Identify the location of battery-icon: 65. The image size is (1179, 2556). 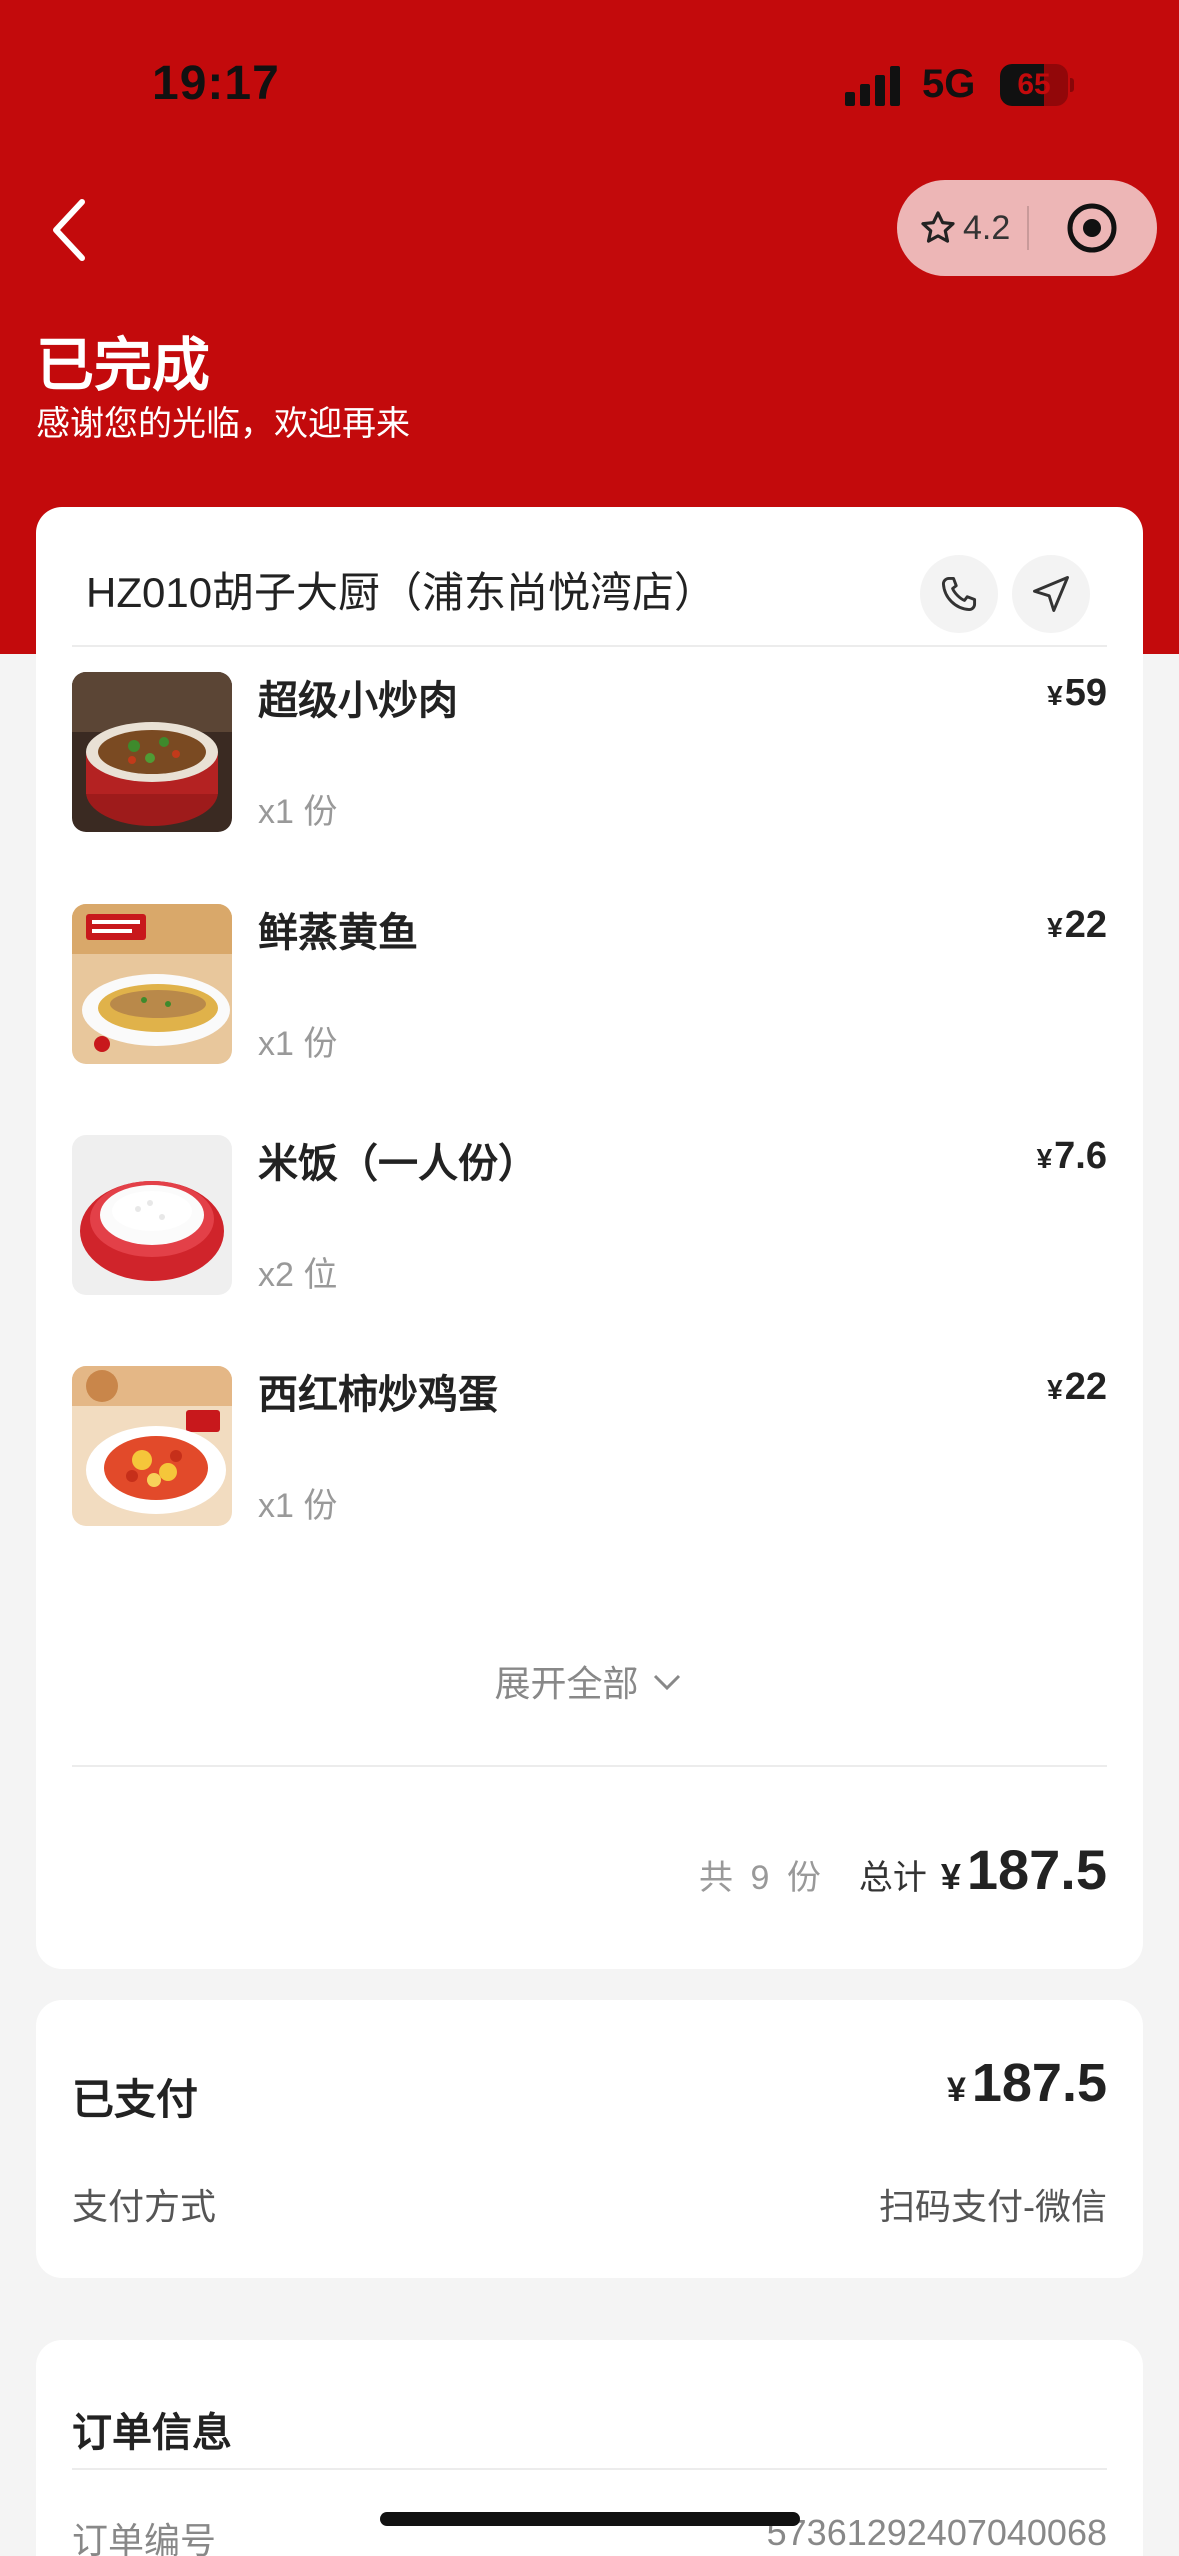
(1037, 85).